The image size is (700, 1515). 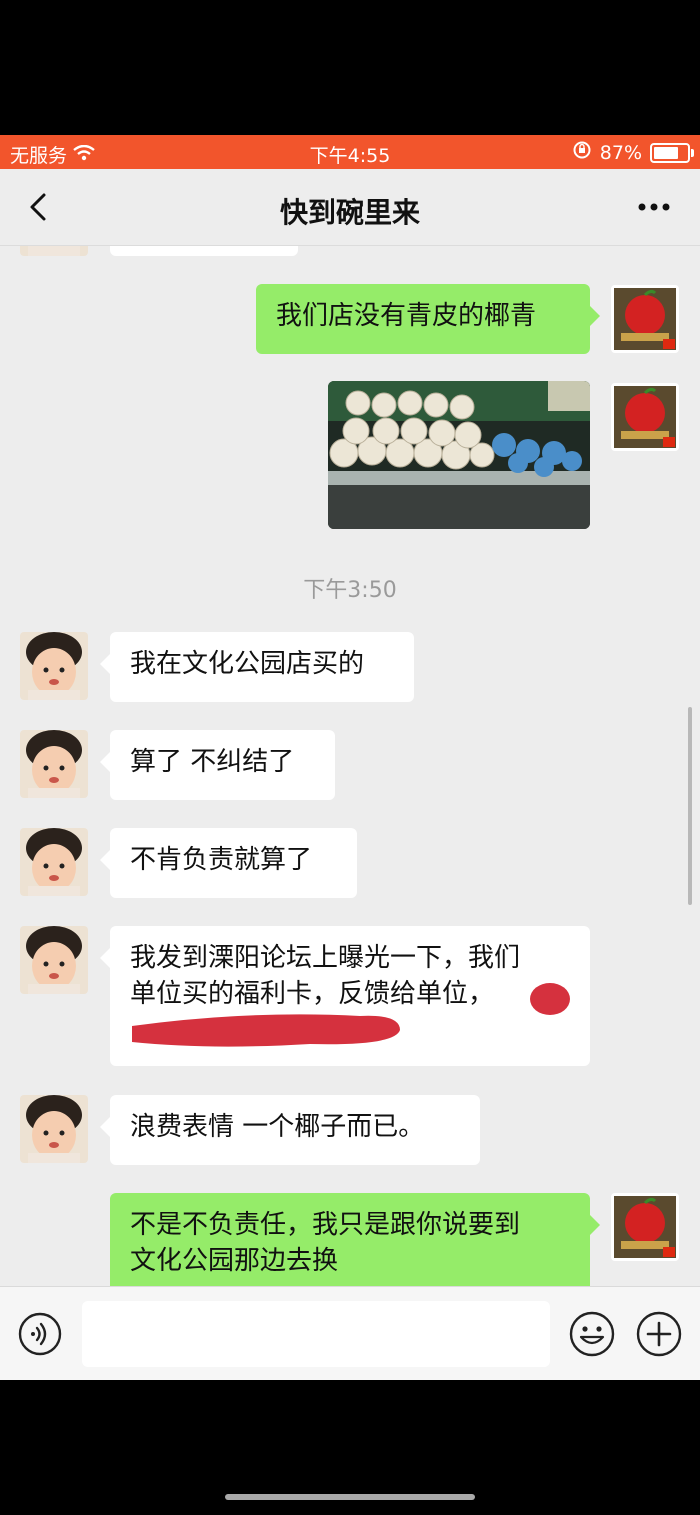 I want to click on message-text-line: 单位买的福利卡，反馈给单位，, so click(x=312, y=994).